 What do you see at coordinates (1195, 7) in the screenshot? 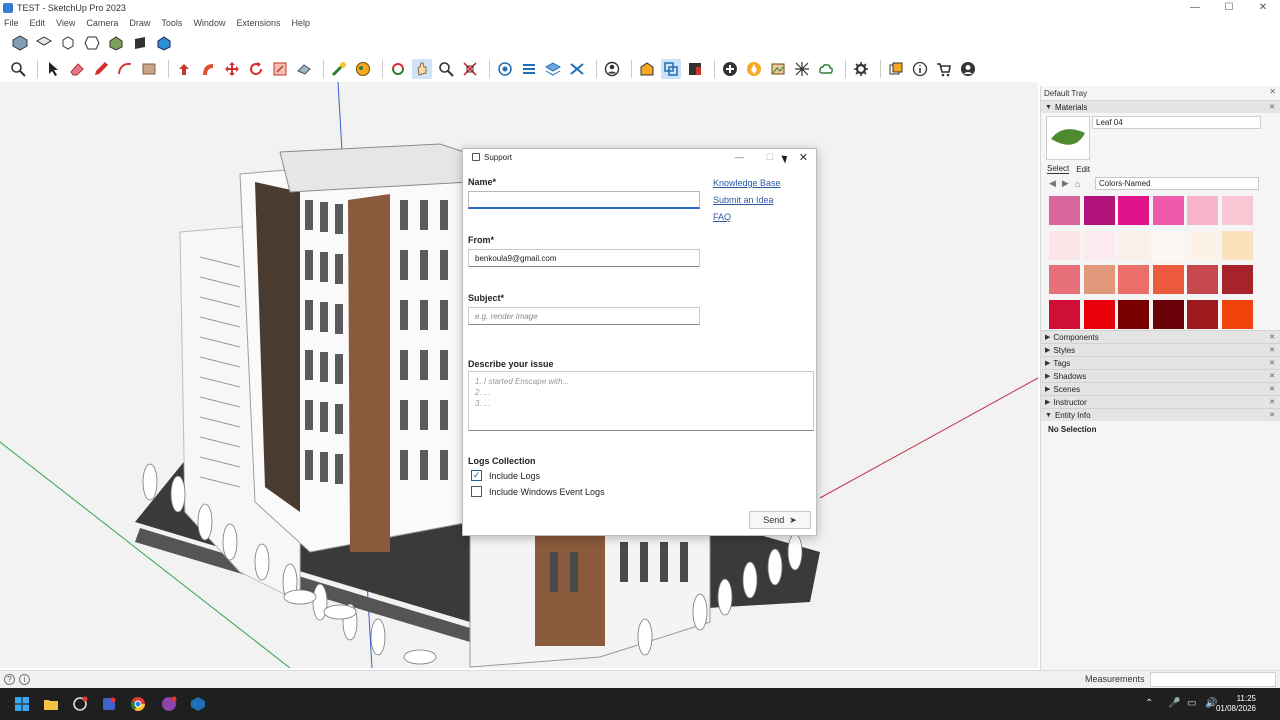
I see `minimize-icon: —` at bounding box center [1195, 7].